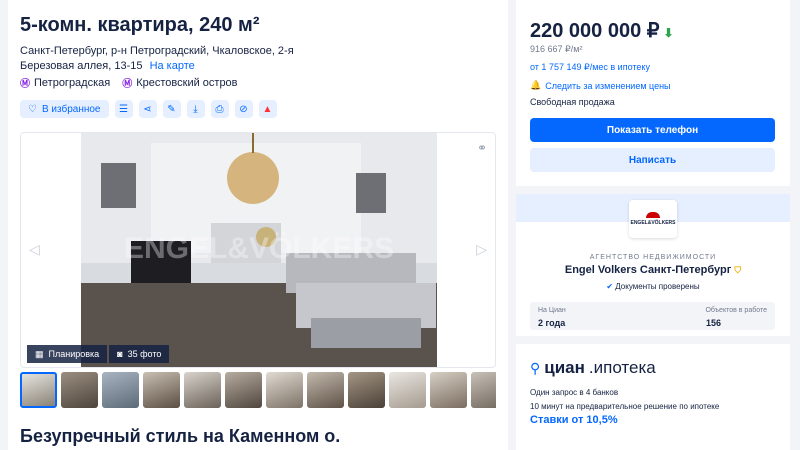  I want to click on mortgage-rate-link: Ставки от 10,5%, so click(574, 420).